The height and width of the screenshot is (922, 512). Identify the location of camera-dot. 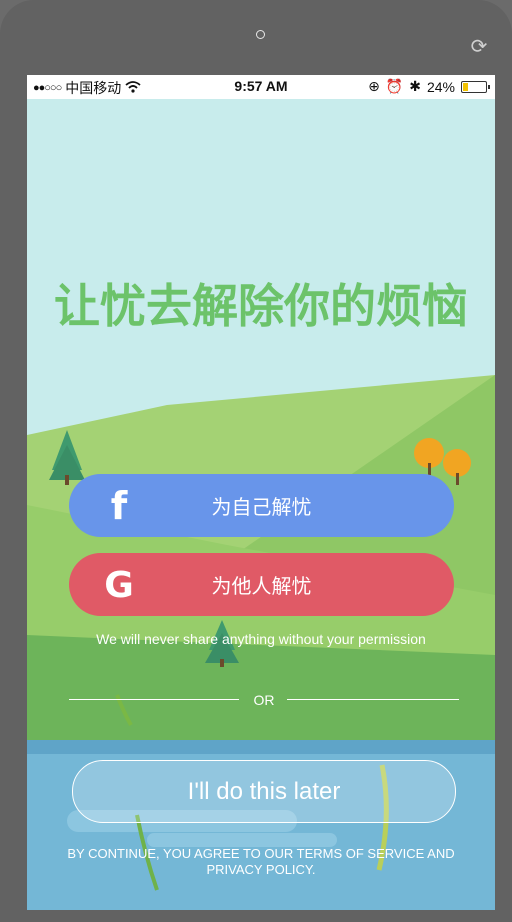
(260, 34).